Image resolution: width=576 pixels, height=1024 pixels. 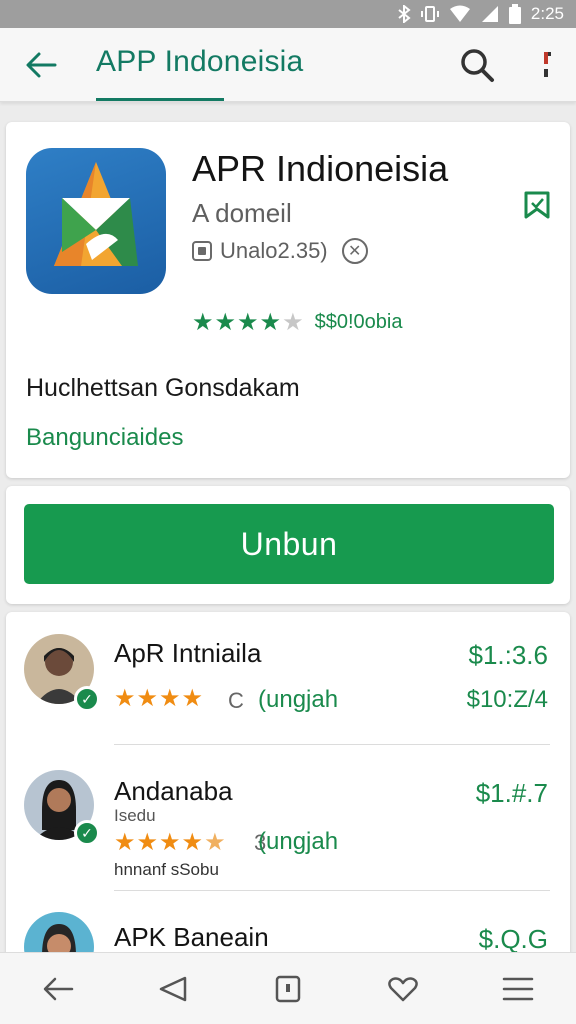 What do you see at coordinates (274, 250) in the screenshot?
I see `app-meta-text: Unalo2.35)` at bounding box center [274, 250].